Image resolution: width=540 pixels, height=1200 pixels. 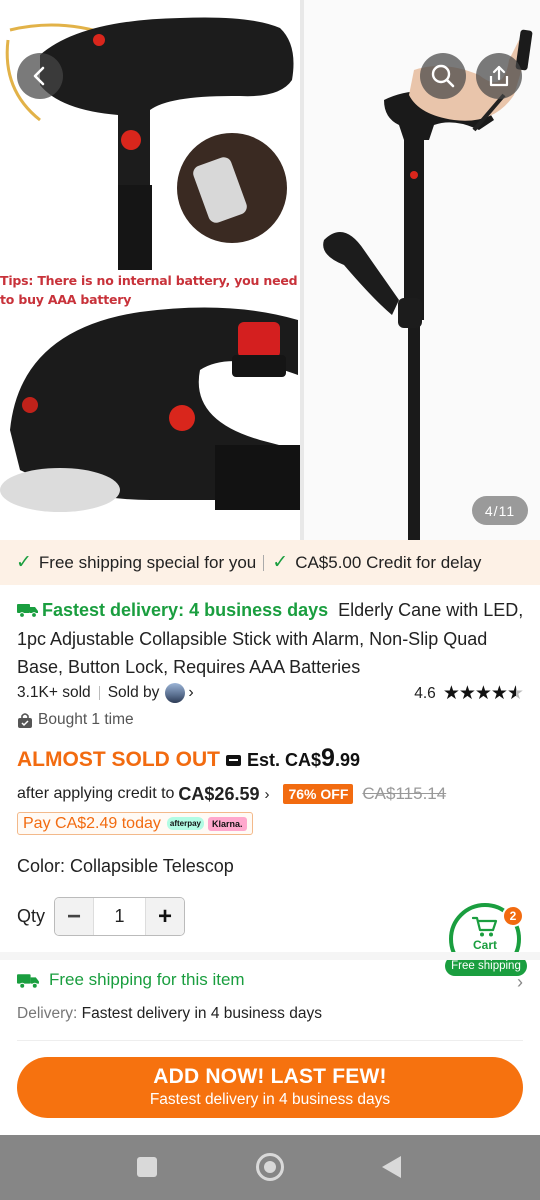 I want to click on share-button, so click(x=499, y=76).